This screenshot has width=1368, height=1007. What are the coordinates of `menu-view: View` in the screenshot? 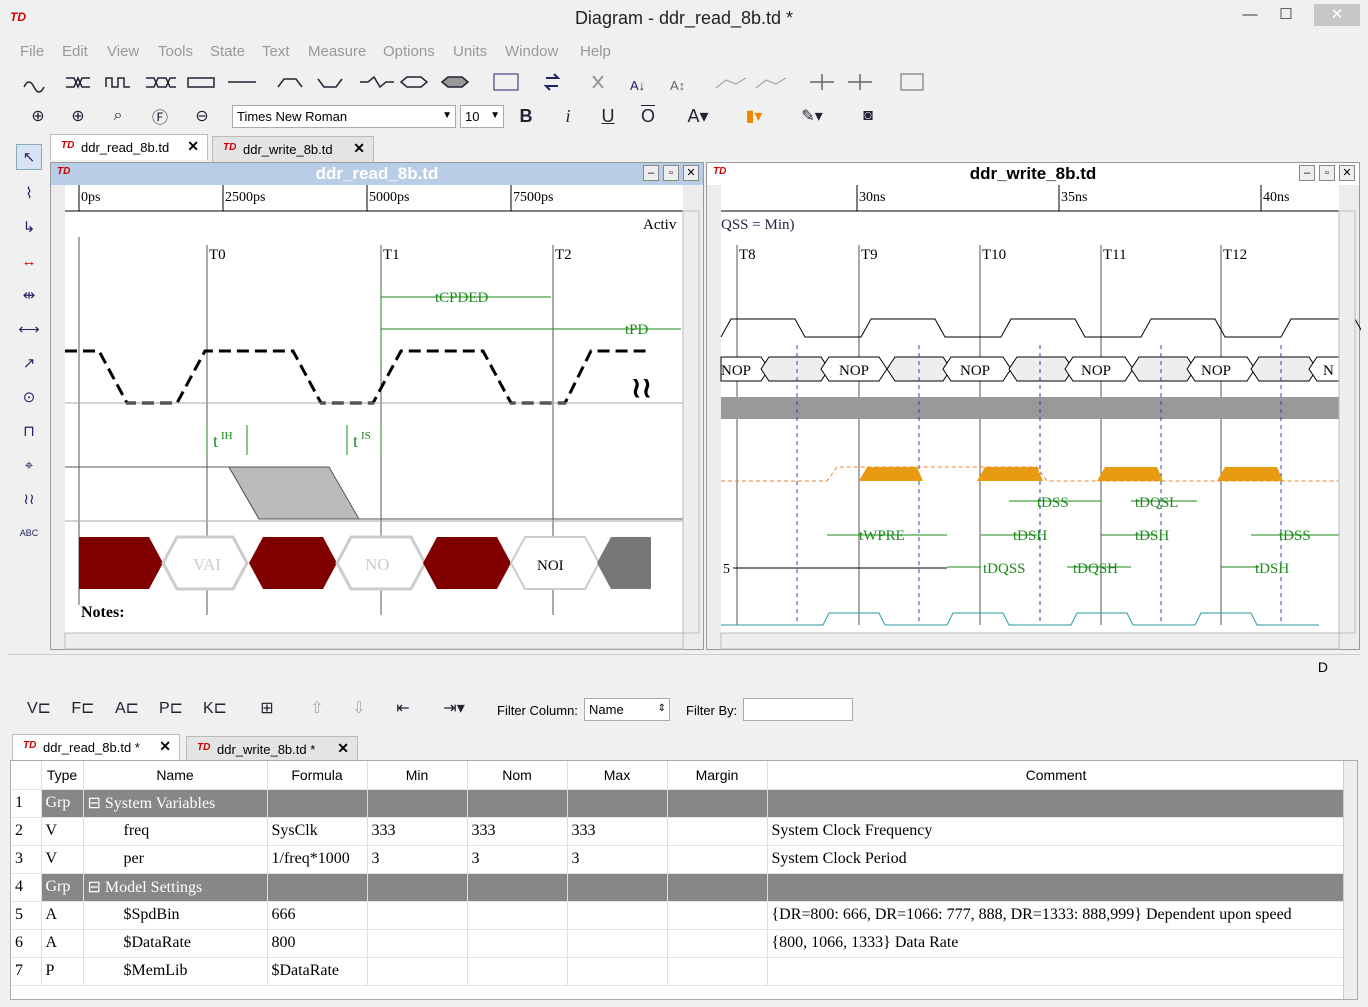 It's located at (123, 51).